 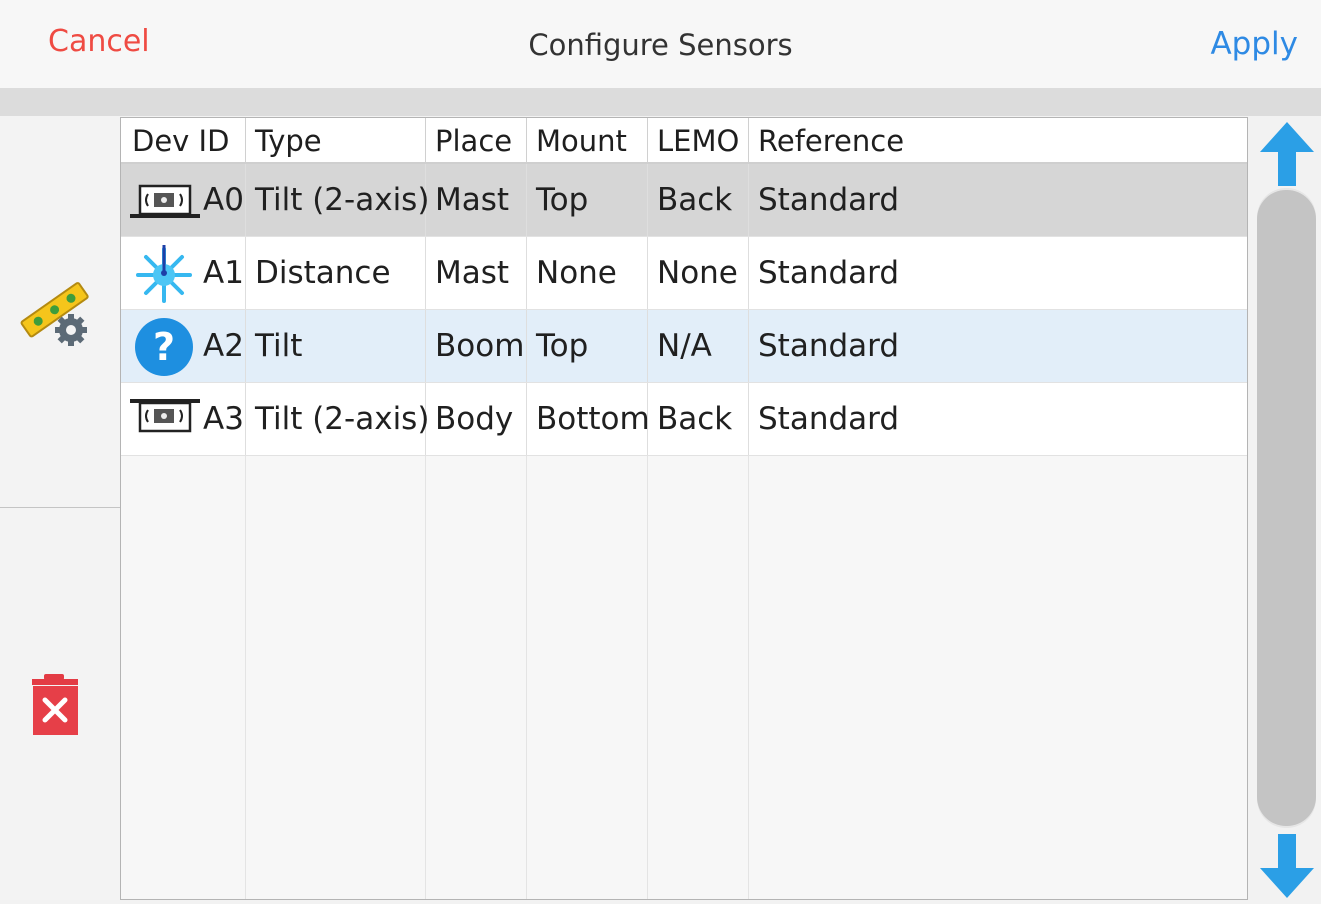 What do you see at coordinates (474, 419) in the screenshot?
I see `row-place: Body` at bounding box center [474, 419].